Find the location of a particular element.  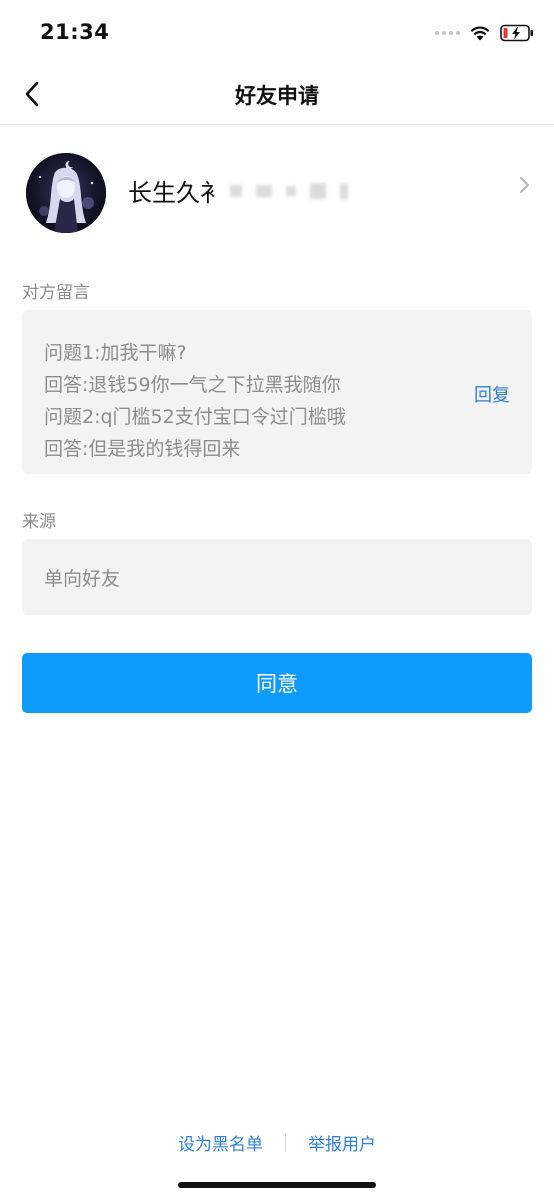

profile-row: 长生久衤 is located at coordinates (277, 185).